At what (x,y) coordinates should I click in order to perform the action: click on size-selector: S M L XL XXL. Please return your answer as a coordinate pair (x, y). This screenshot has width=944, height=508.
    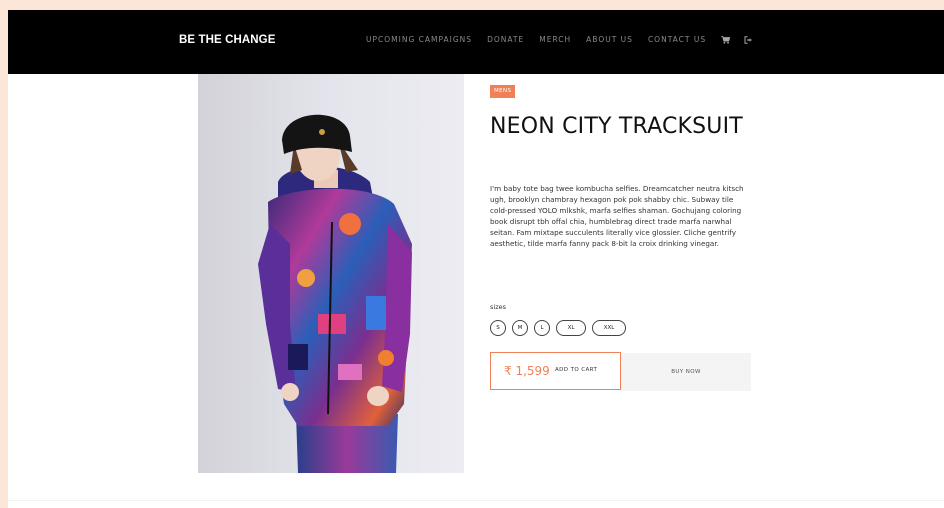
    Looking at the image, I should click on (561, 328).